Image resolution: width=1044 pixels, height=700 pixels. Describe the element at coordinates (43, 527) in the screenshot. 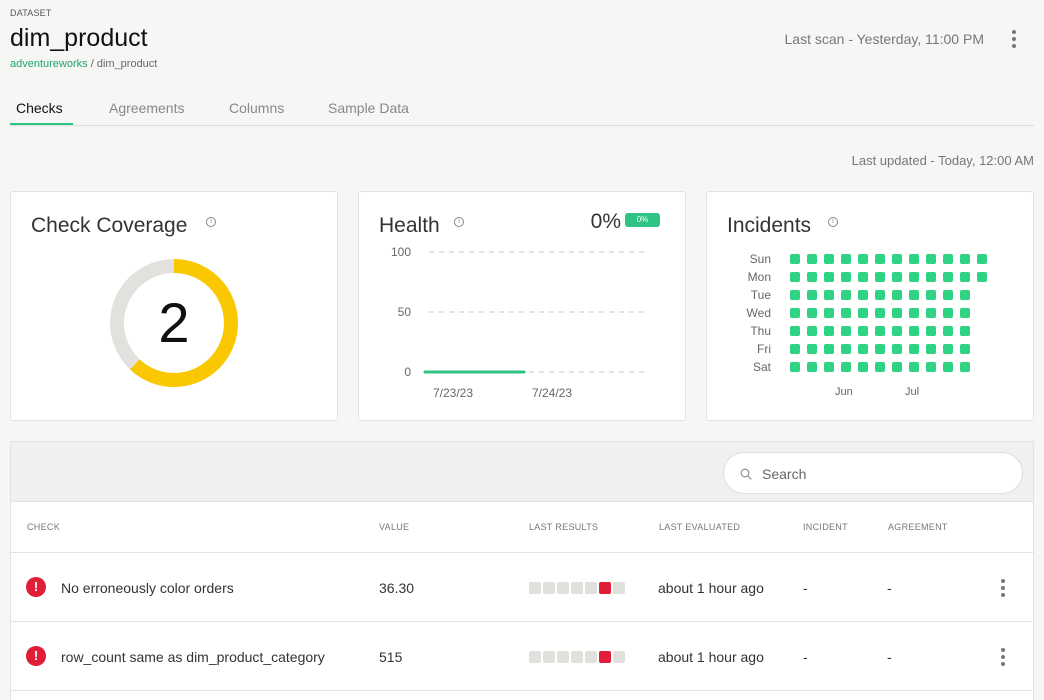

I see `column-header-check: CHECK` at that location.